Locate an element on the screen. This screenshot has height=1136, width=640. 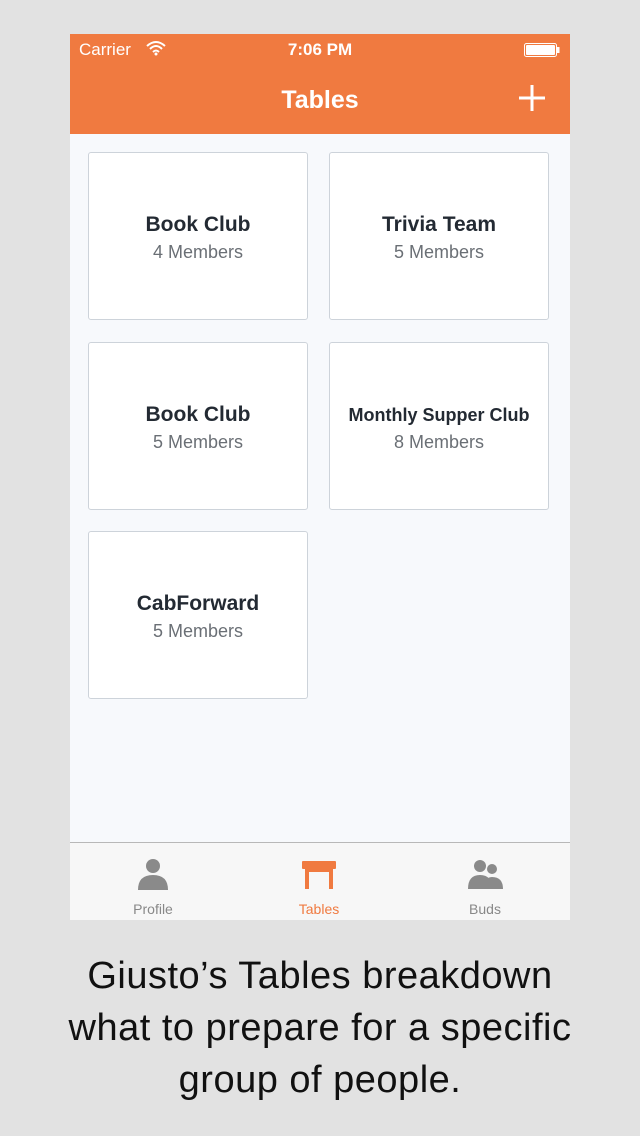
table-card-book-club: Book Club 4 Members is located at coordinates (198, 236).